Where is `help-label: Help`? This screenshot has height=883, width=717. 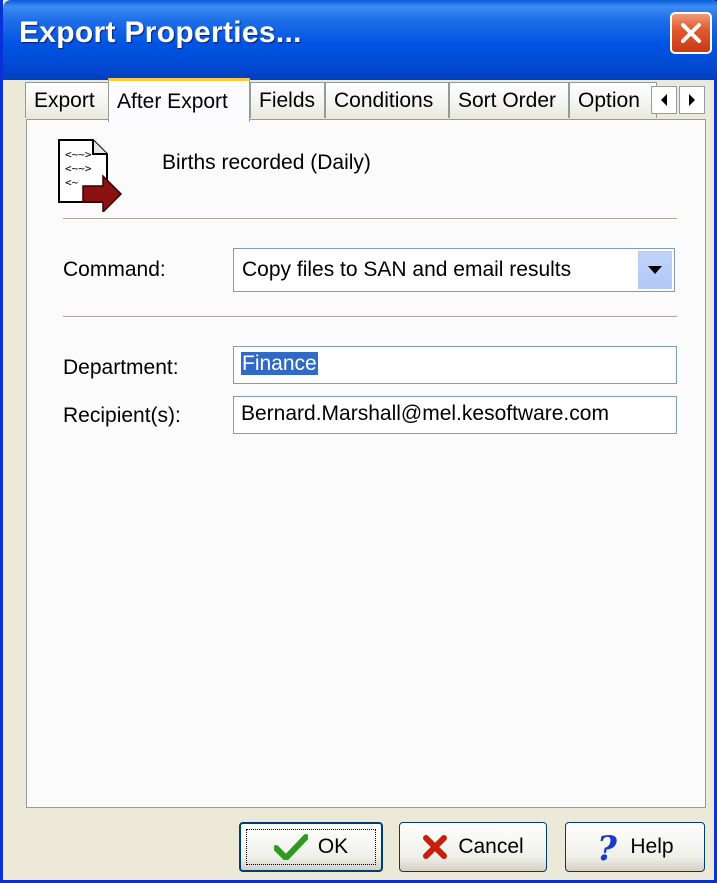 help-label: Help is located at coordinates (652, 846).